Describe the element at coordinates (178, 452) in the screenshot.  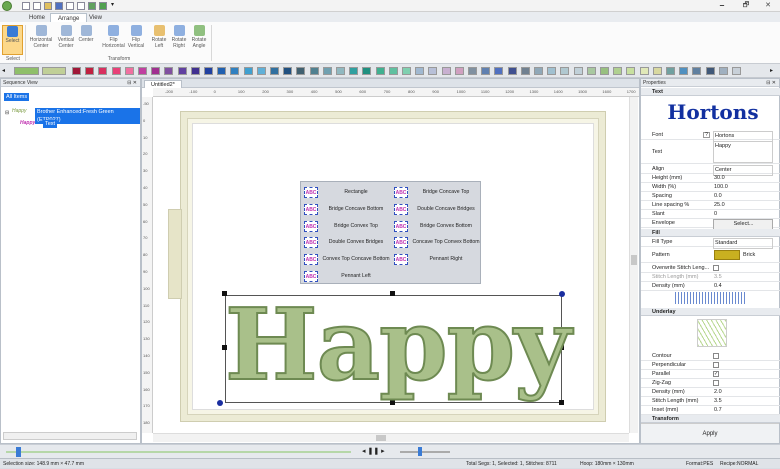
I see `stitch-progress-track` at that location.